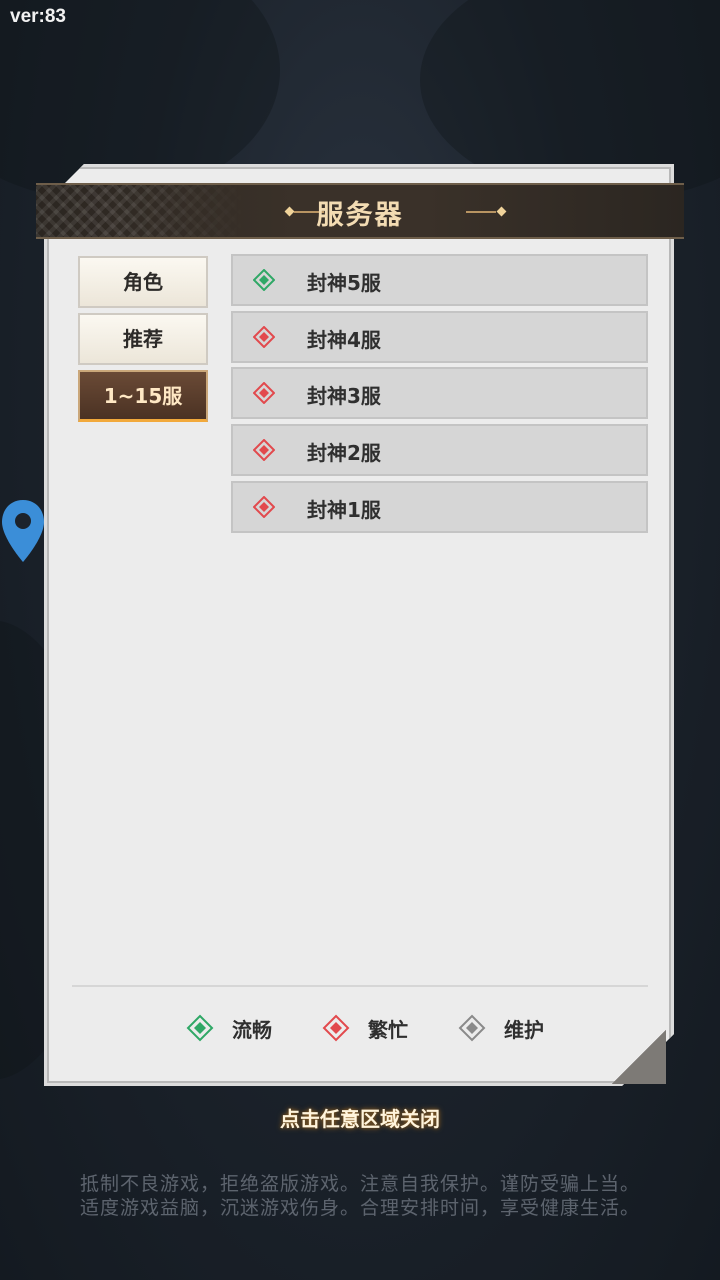 This screenshot has width=720, height=1280. What do you see at coordinates (264, 280) in the screenshot?
I see `status-fluent-icon` at bounding box center [264, 280].